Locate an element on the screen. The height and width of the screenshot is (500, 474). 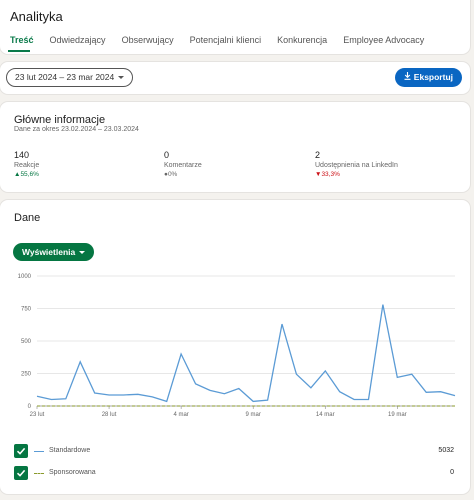
y-tick-label: 0 is located at coordinates (30, 407).